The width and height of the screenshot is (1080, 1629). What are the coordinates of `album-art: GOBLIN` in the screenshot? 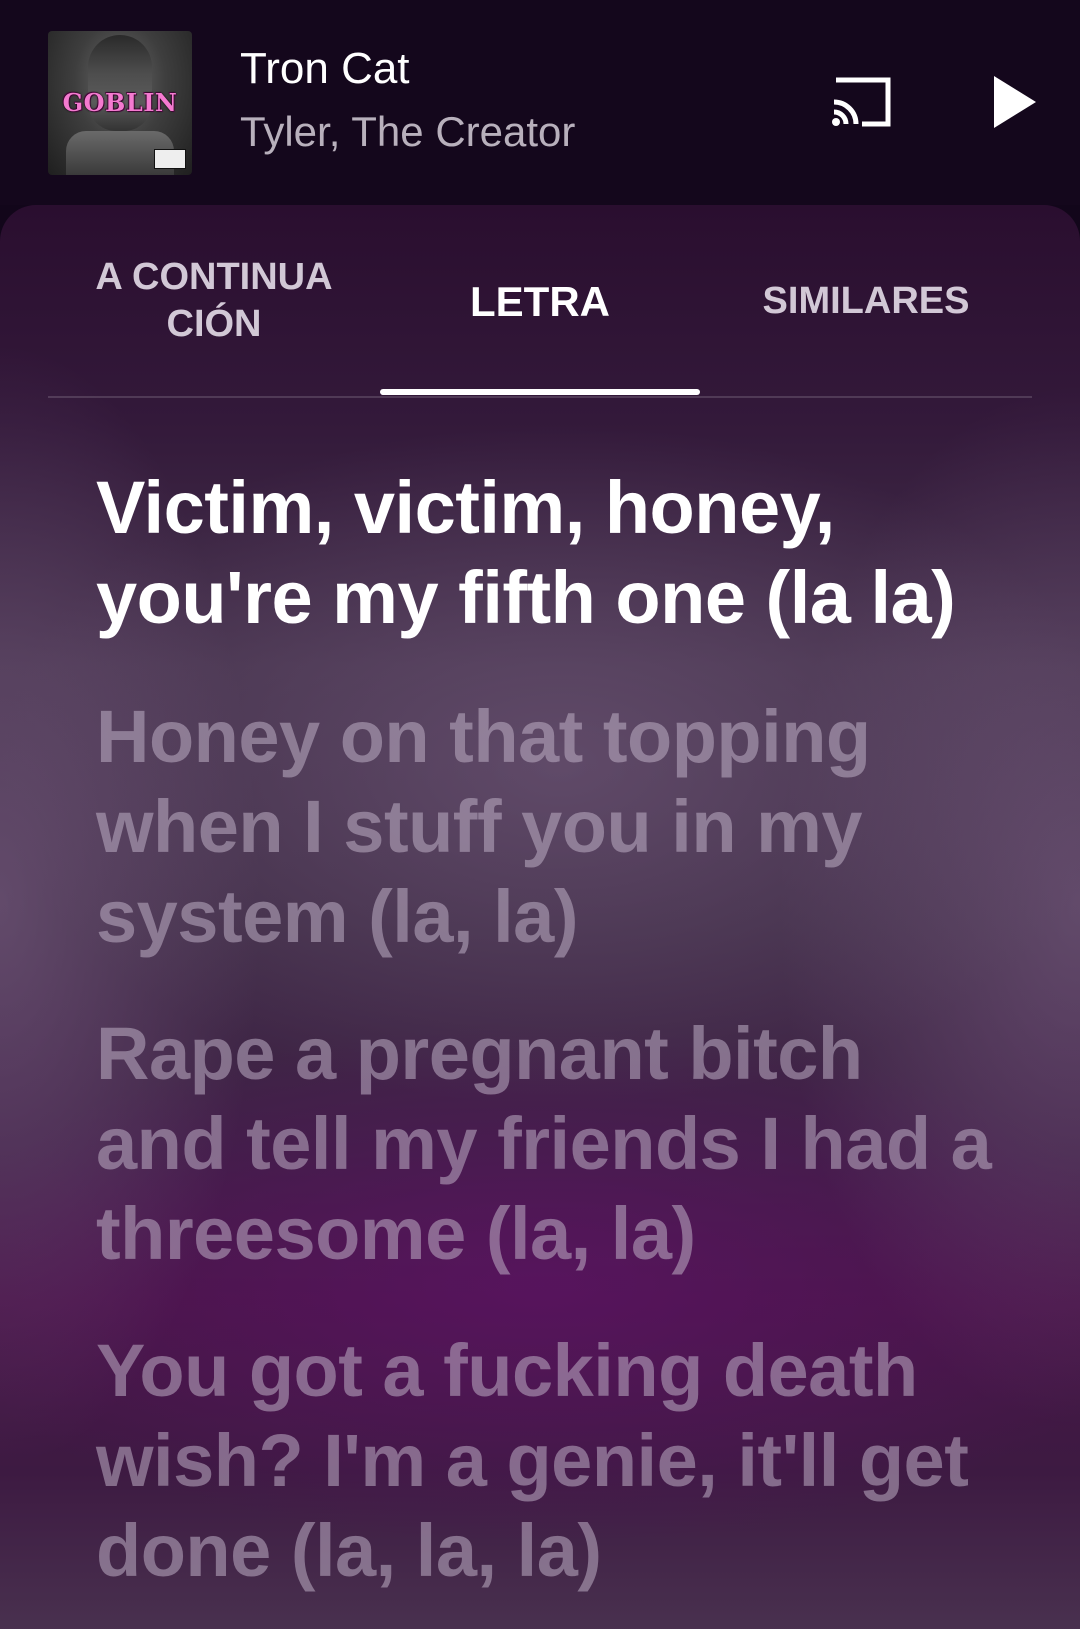 It's located at (120, 103).